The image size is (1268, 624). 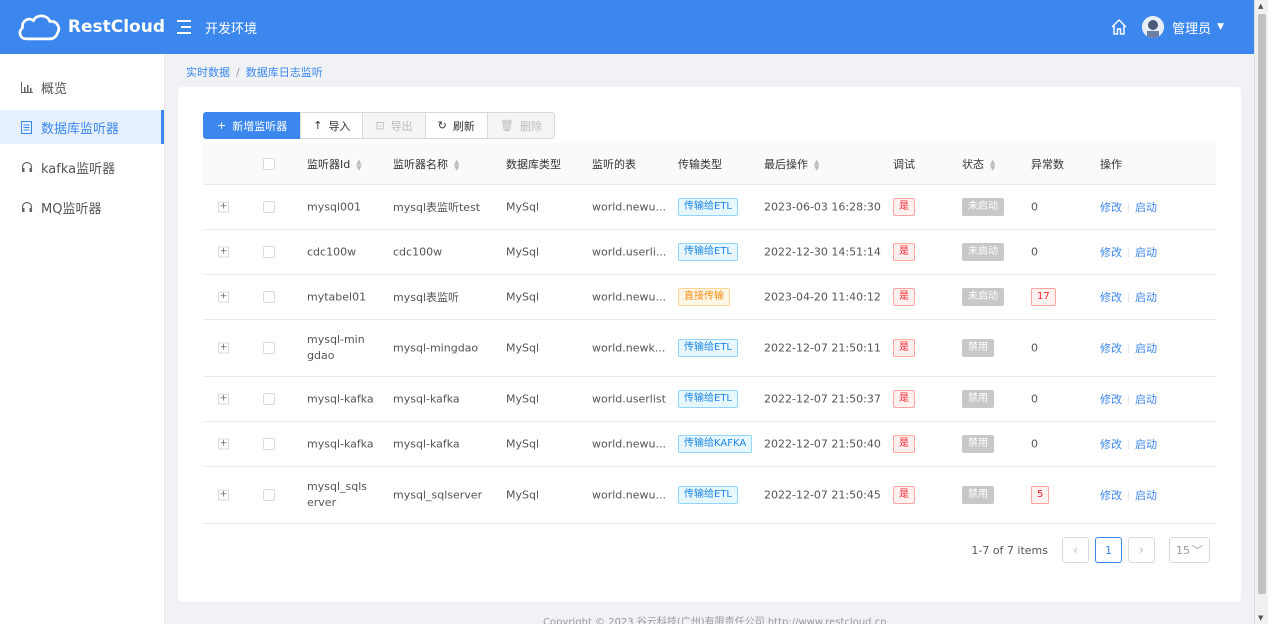 What do you see at coordinates (1141, 550) in the screenshot?
I see `next-page-button: ›` at bounding box center [1141, 550].